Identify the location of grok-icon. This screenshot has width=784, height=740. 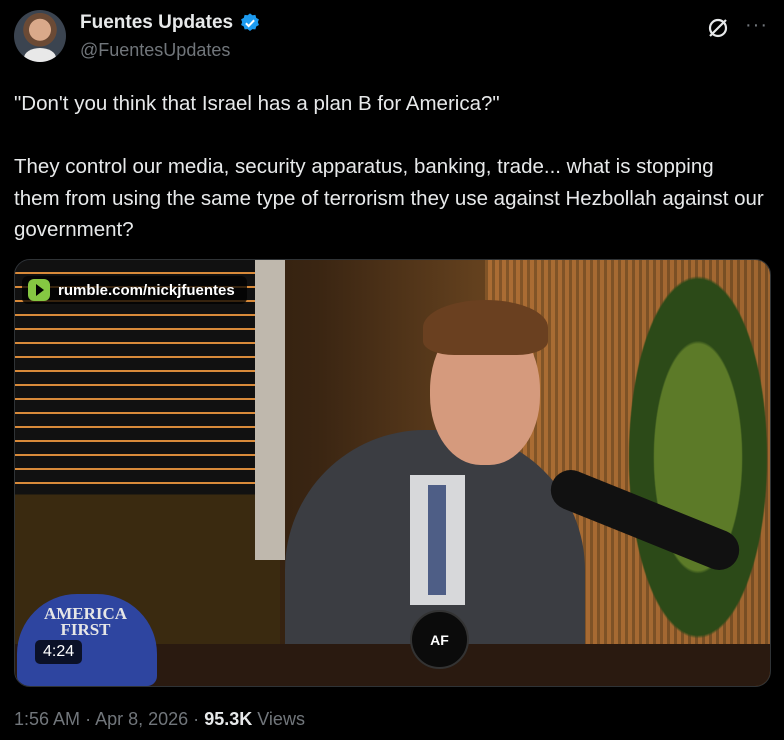
(718, 28).